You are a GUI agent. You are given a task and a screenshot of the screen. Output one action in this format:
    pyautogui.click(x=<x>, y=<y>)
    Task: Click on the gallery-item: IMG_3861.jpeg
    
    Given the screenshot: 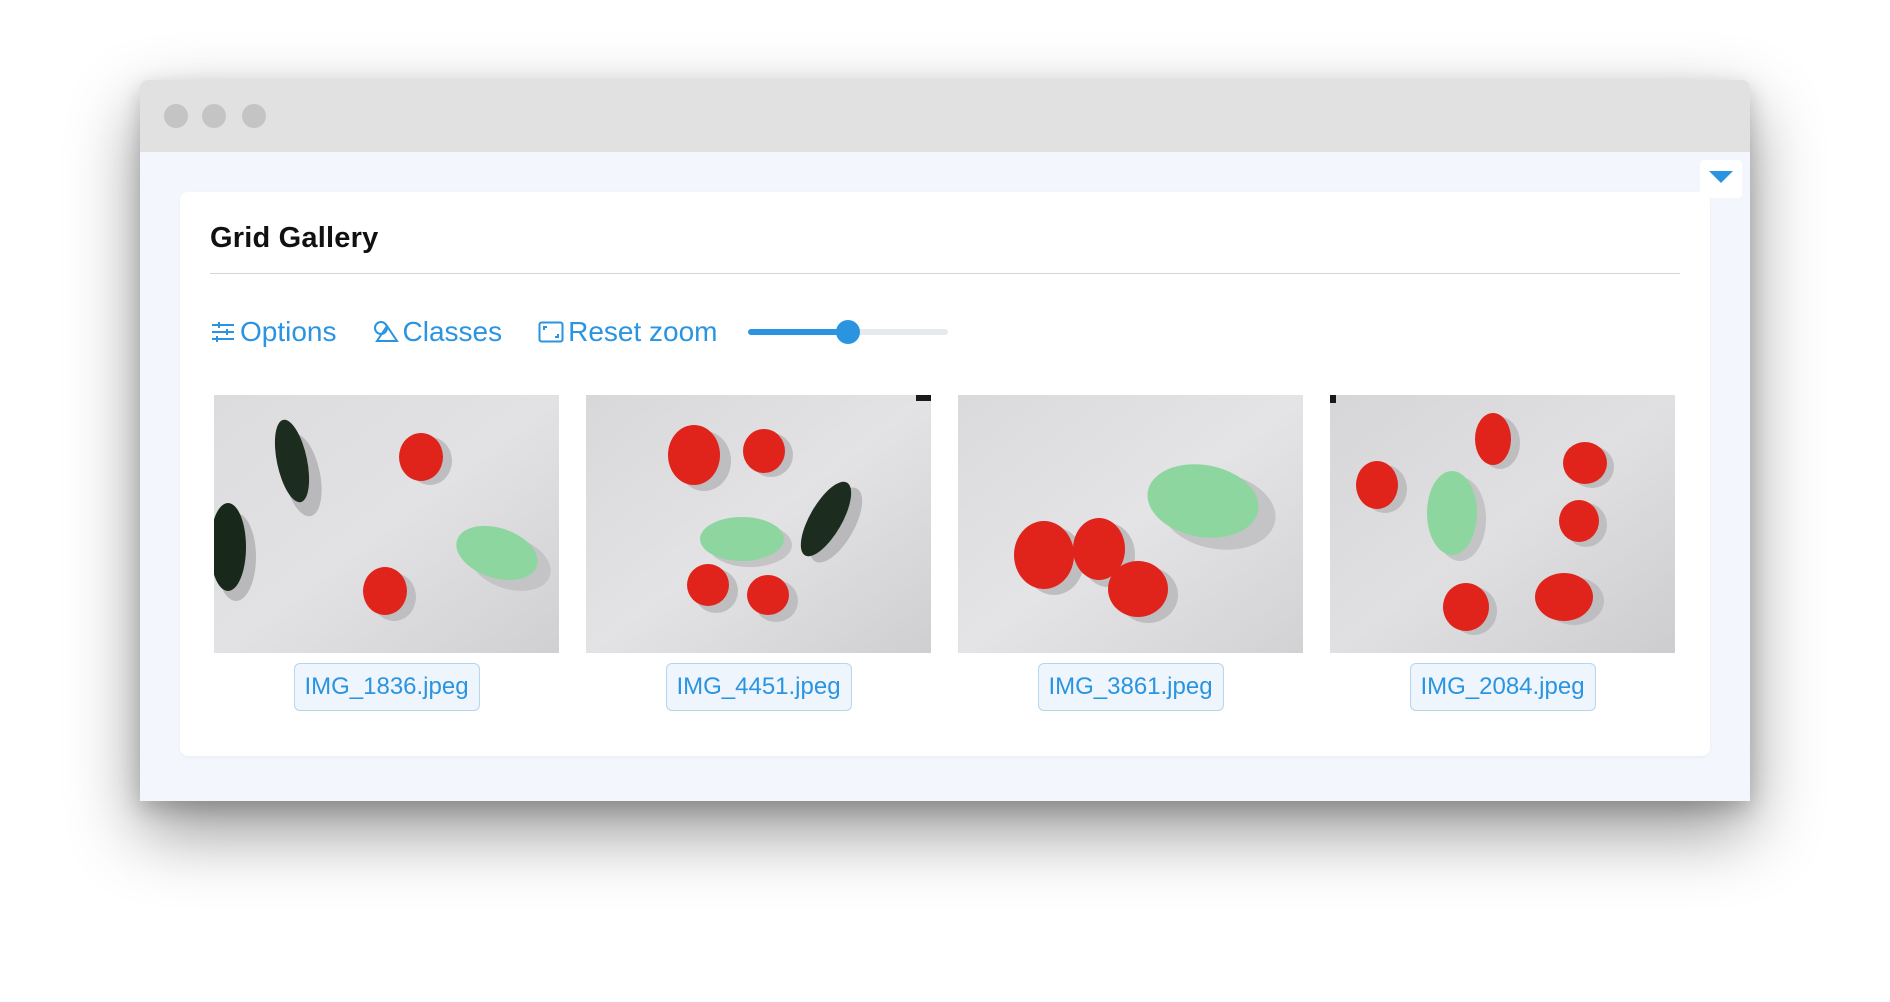 What is the action you would take?
    pyautogui.click(x=1130, y=560)
    